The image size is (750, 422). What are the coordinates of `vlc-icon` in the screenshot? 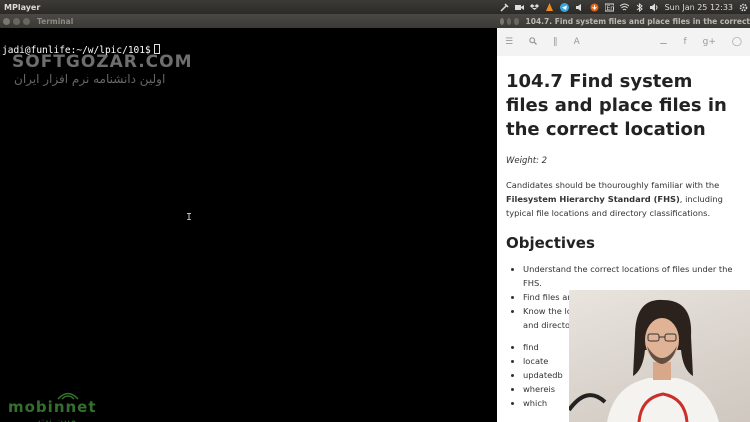 It's located at (549, 7).